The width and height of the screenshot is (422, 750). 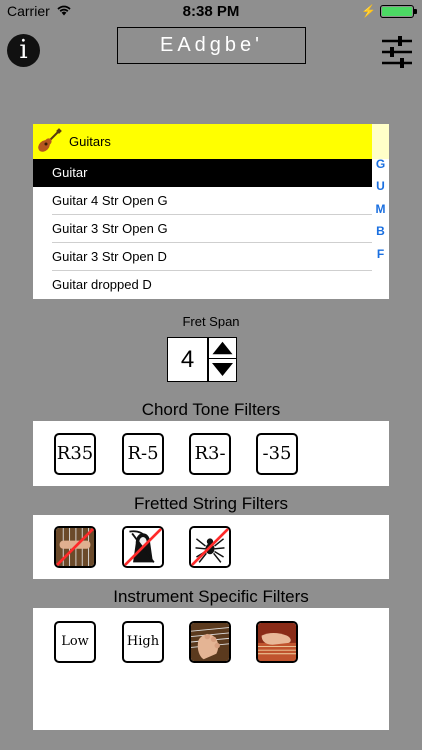 I want to click on list-item: Guitar 3 Str Open G, so click(x=212, y=229).